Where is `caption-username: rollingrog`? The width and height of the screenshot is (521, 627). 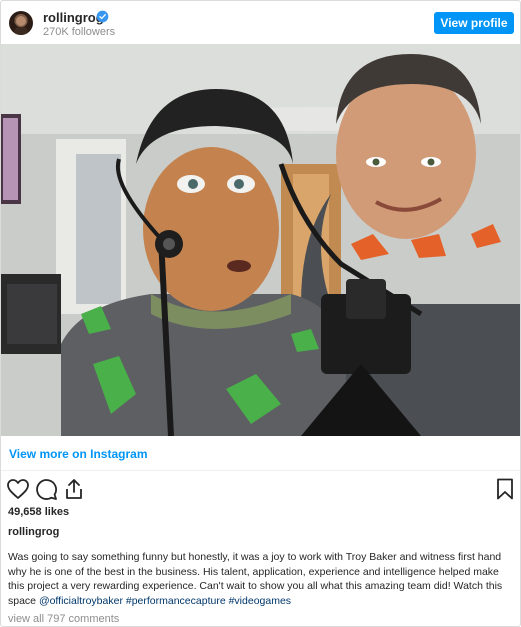 caption-username: rollingrog is located at coordinates (33, 532).